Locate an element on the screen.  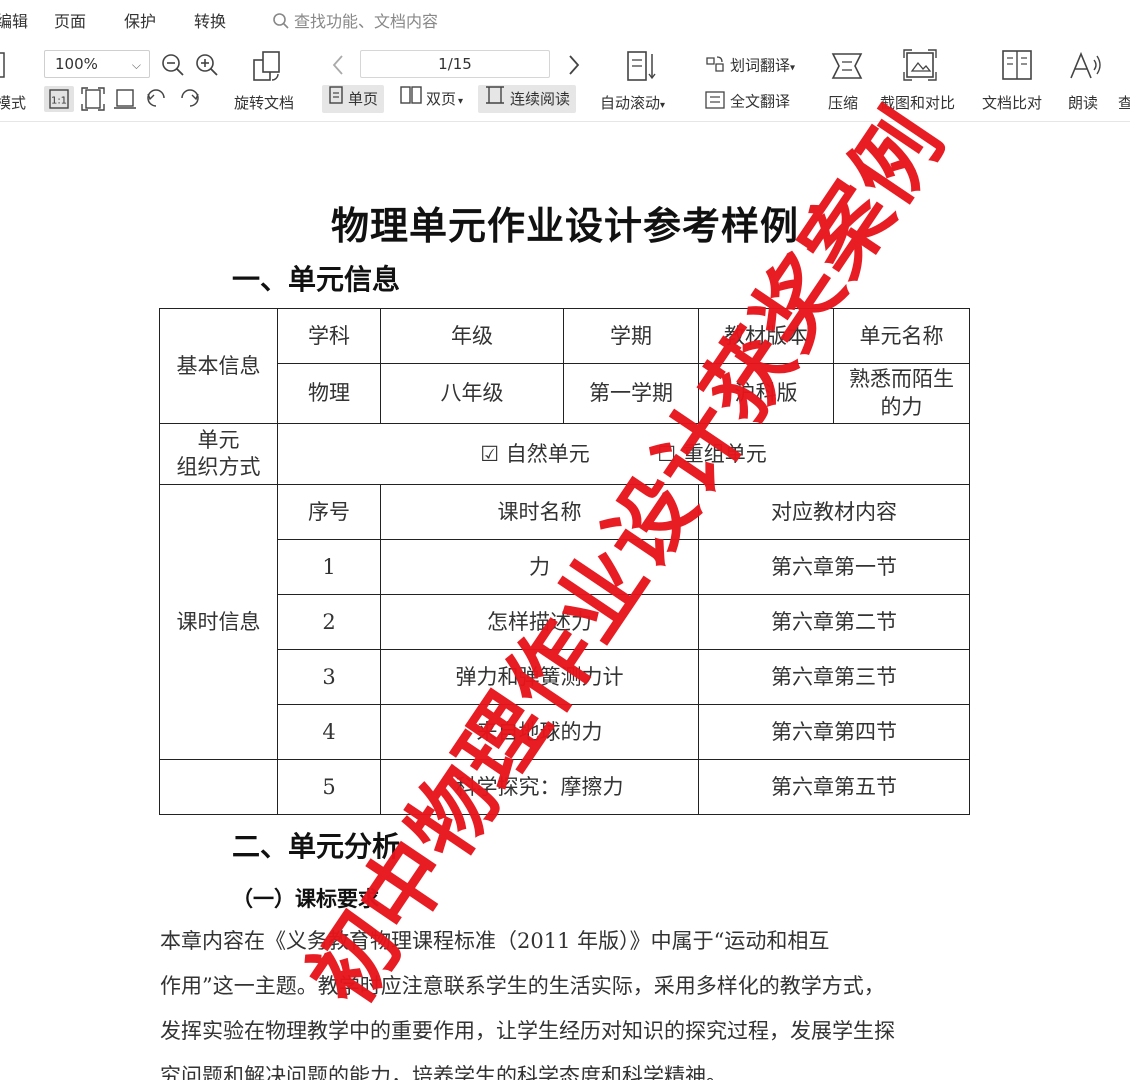
table-header-cell: 课时名称 is located at coordinates (539, 512).